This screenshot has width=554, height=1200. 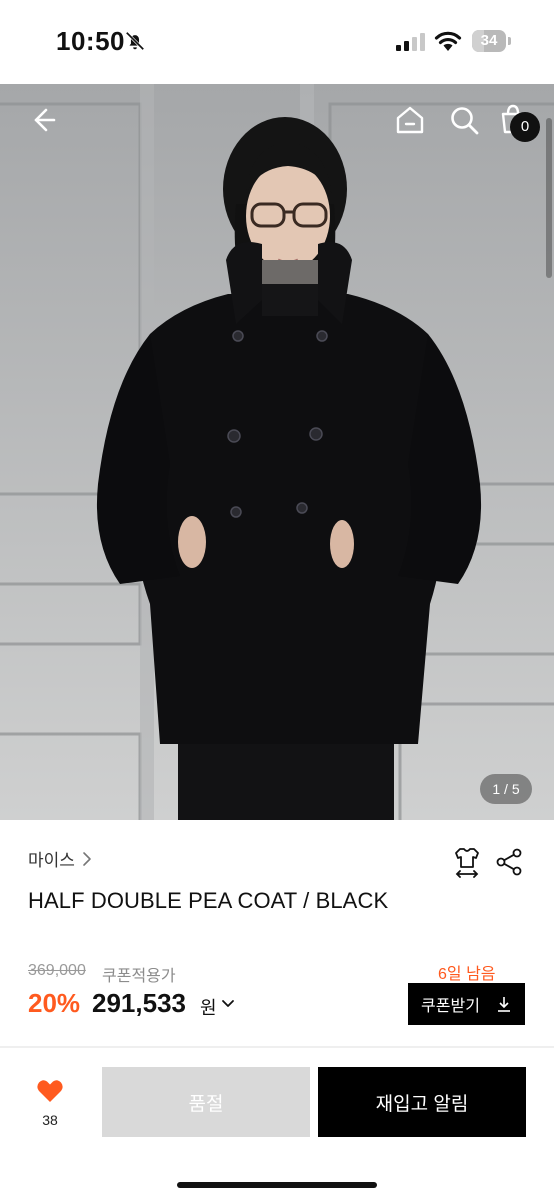 What do you see at coordinates (450, 1006) in the screenshot?
I see `get-coupon-label: 쿠폰받기` at bounding box center [450, 1006].